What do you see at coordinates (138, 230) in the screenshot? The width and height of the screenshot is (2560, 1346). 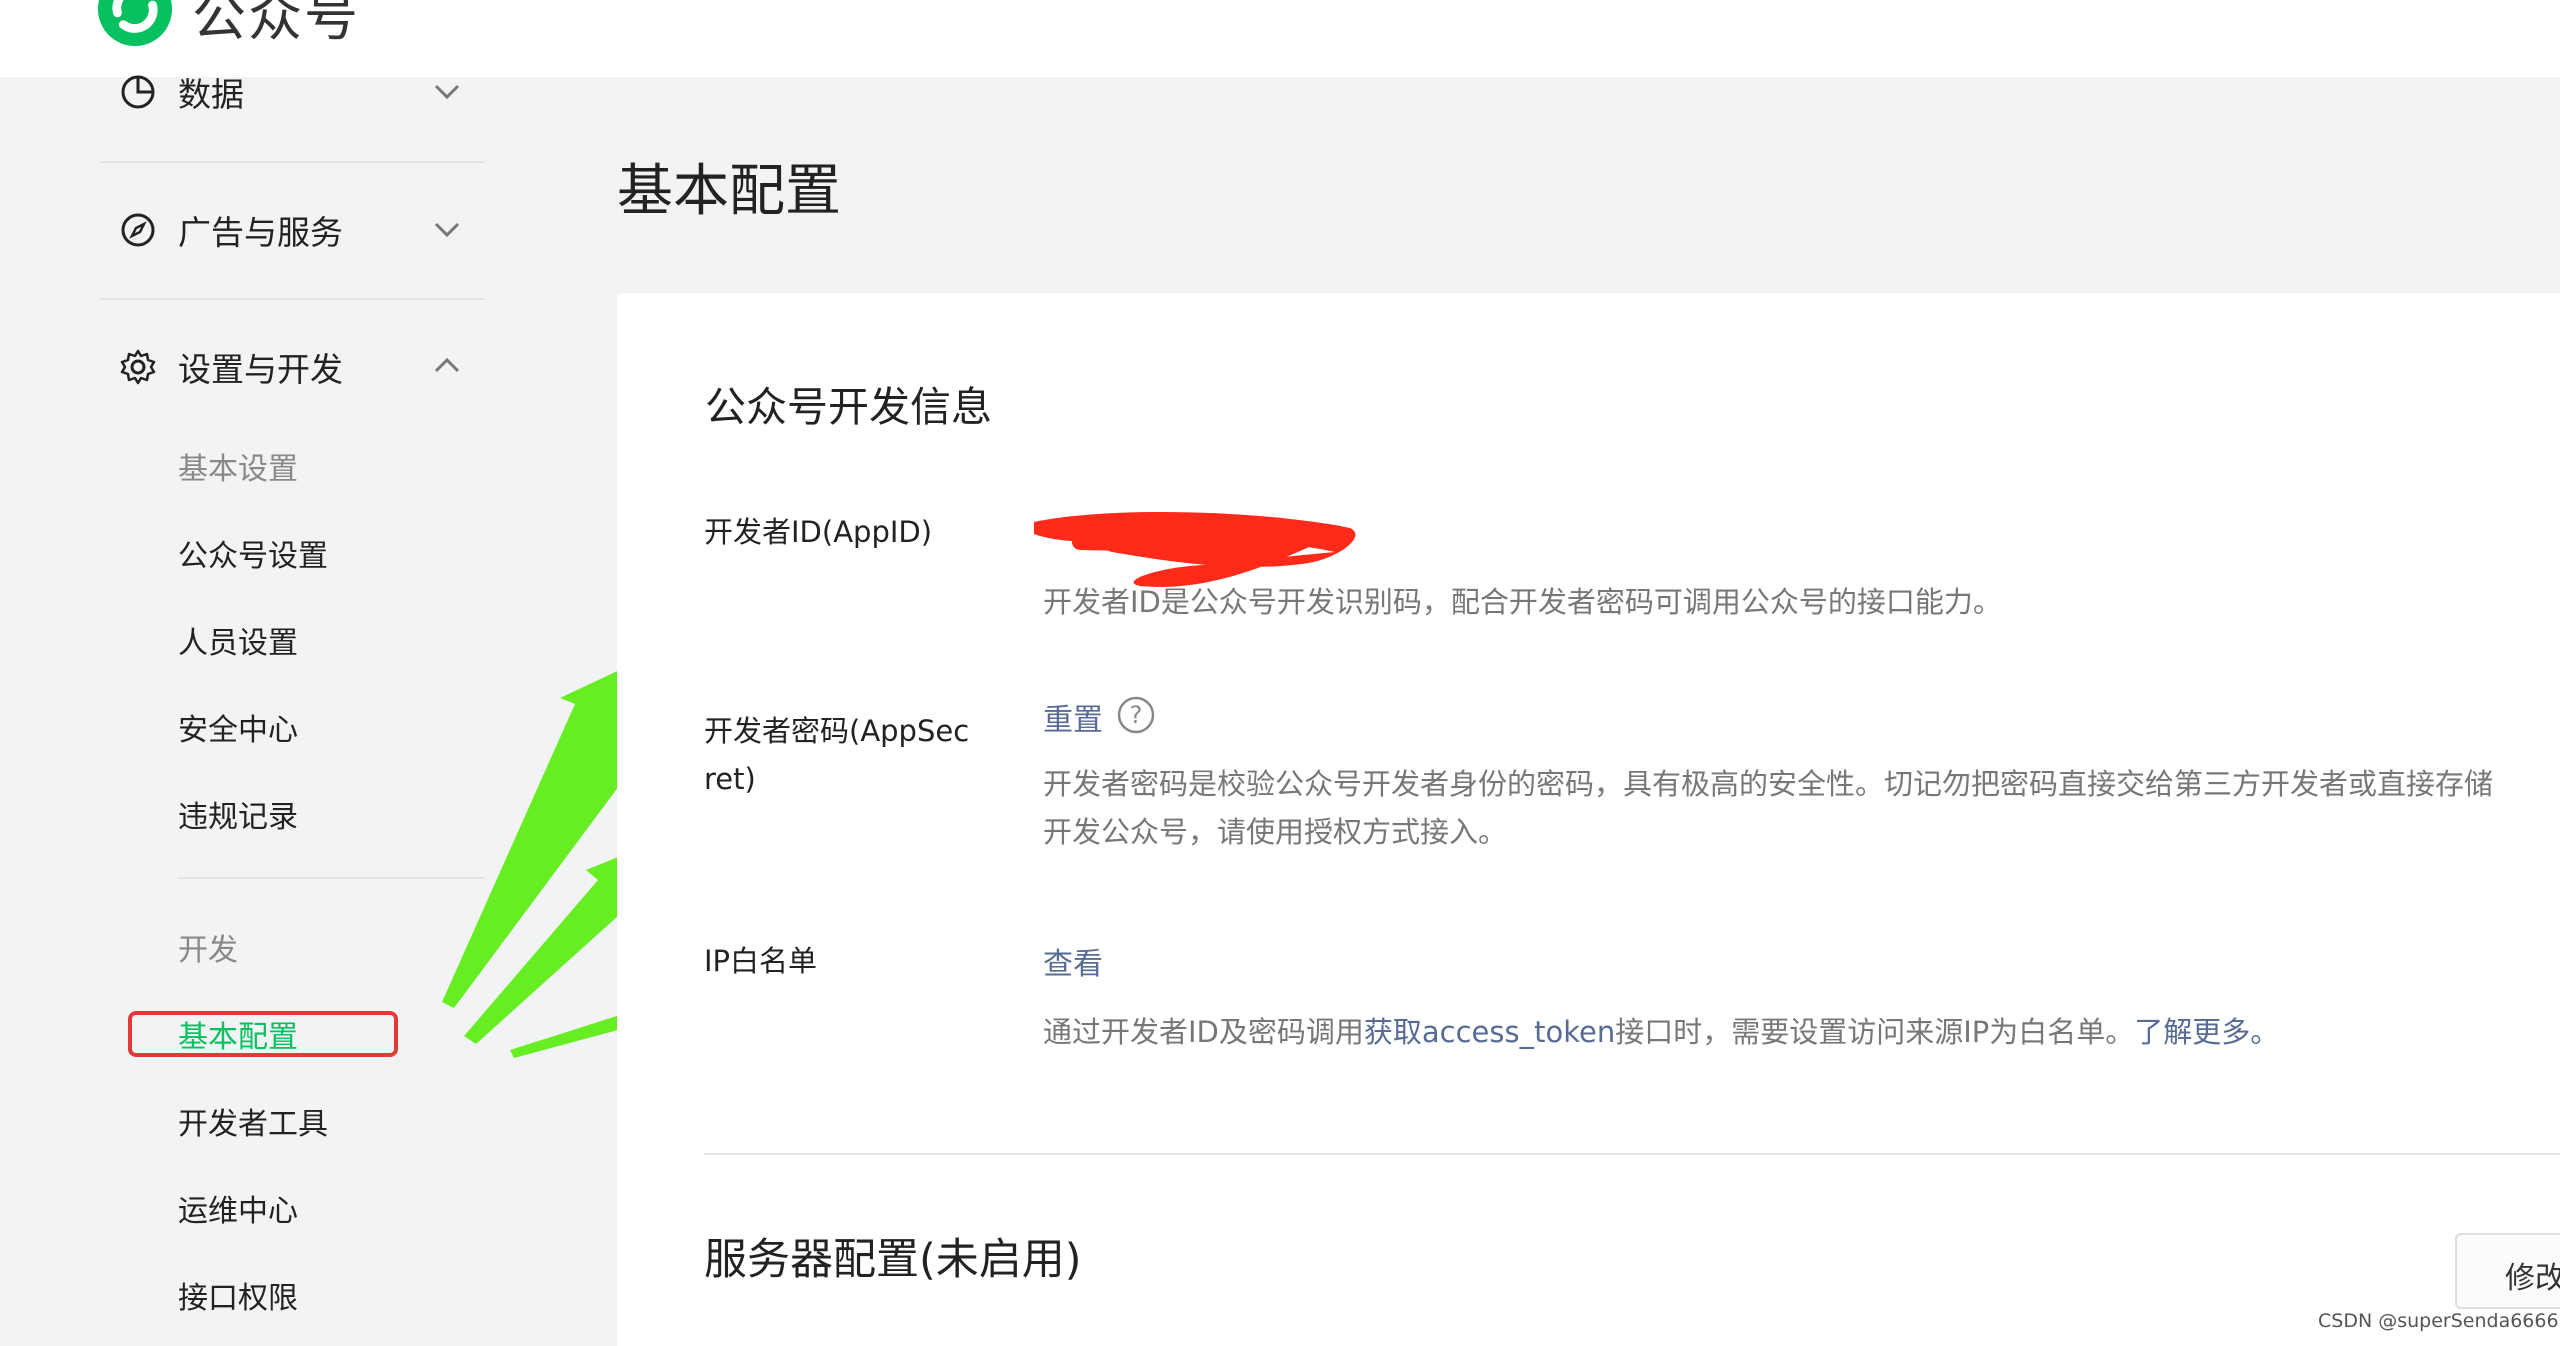 I see `compass-icon` at bounding box center [138, 230].